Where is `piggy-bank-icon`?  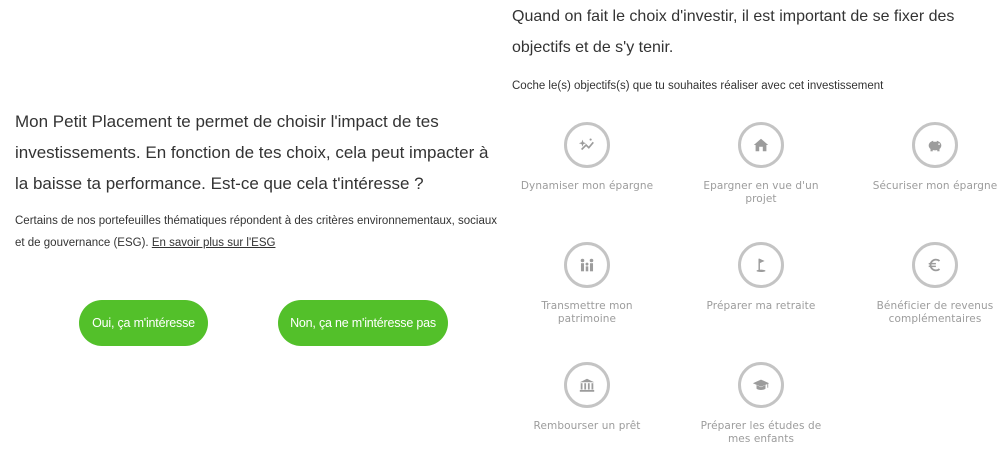
piggy-bank-icon is located at coordinates (935, 146).